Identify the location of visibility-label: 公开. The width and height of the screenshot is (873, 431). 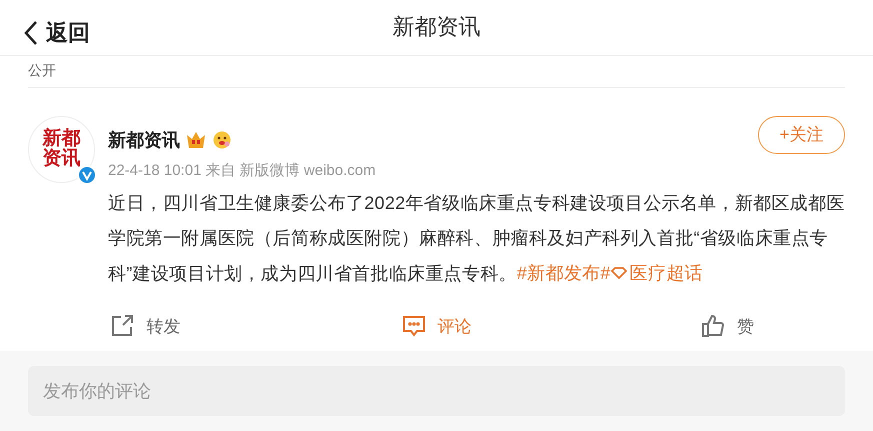
(42, 71).